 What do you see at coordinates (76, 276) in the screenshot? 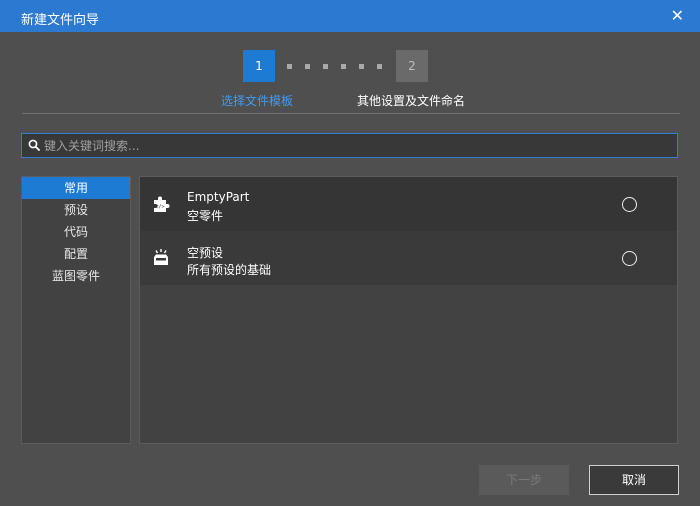
I see `category-blueprint-parts: 蓝图零件` at bounding box center [76, 276].